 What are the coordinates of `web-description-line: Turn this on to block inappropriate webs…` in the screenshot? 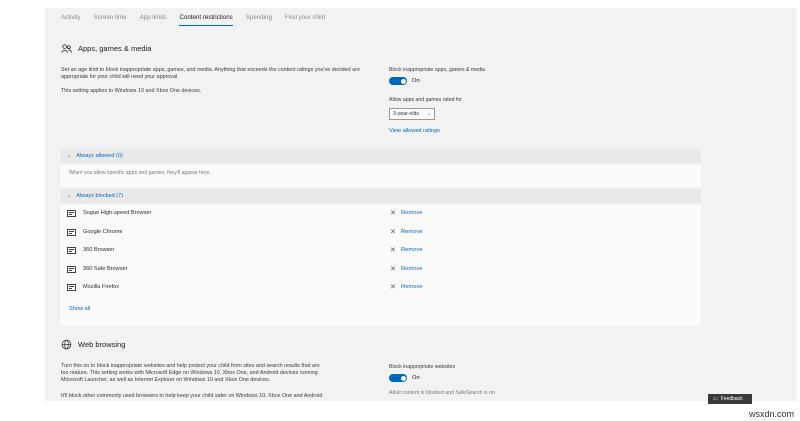 It's located at (190, 366).